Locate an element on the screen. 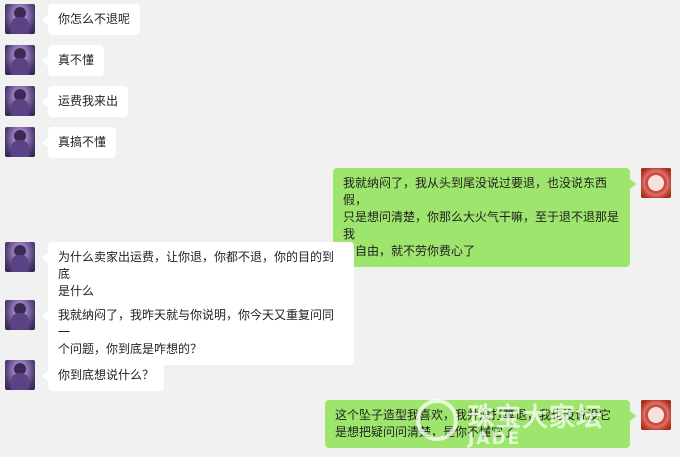 Image resolution: width=680 pixels, height=457 pixels. message-row: 你到底想说什么？ is located at coordinates (340, 375).